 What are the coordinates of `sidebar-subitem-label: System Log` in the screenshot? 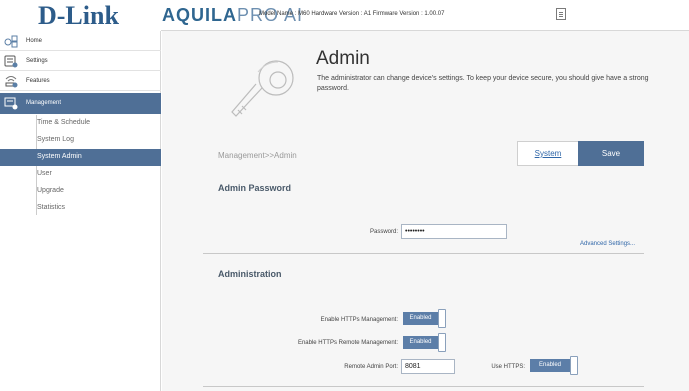 It's located at (55, 139).